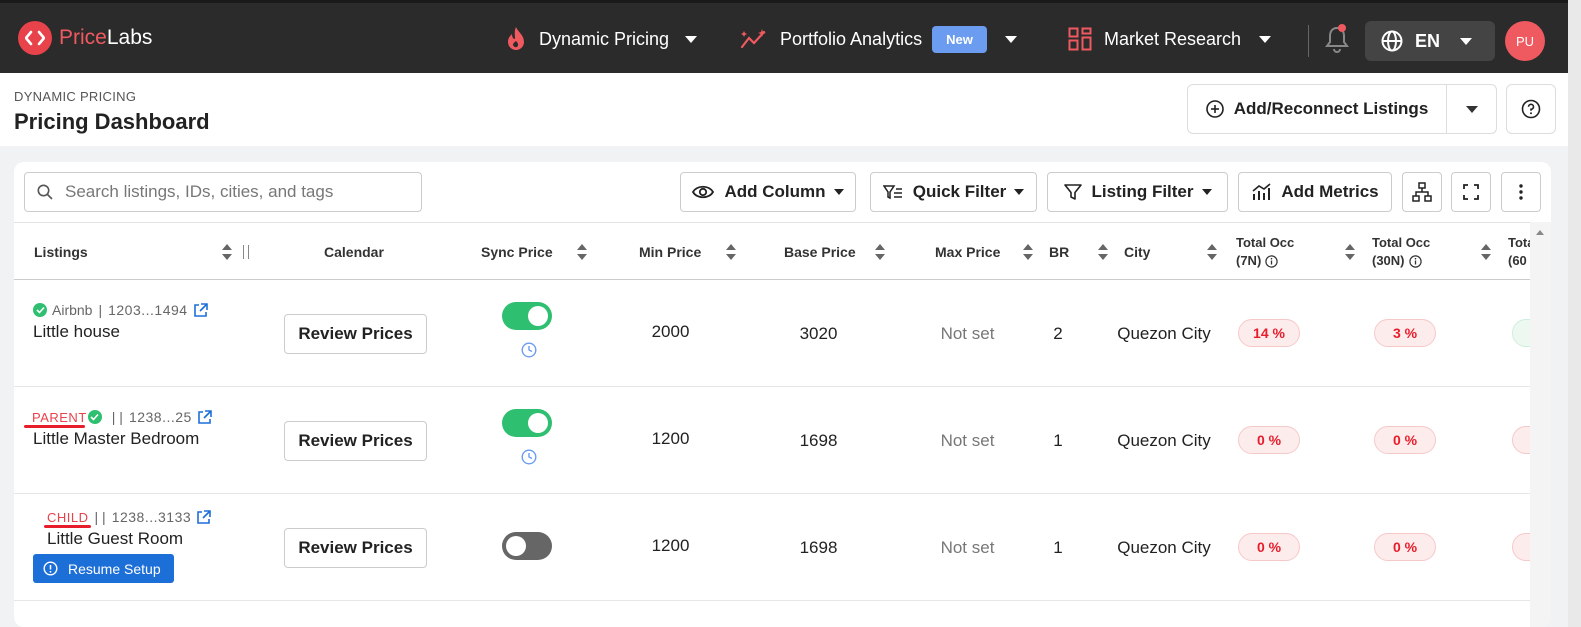  Describe the element at coordinates (1540, 232) in the screenshot. I see `scroll-up-arrow-icon` at that location.